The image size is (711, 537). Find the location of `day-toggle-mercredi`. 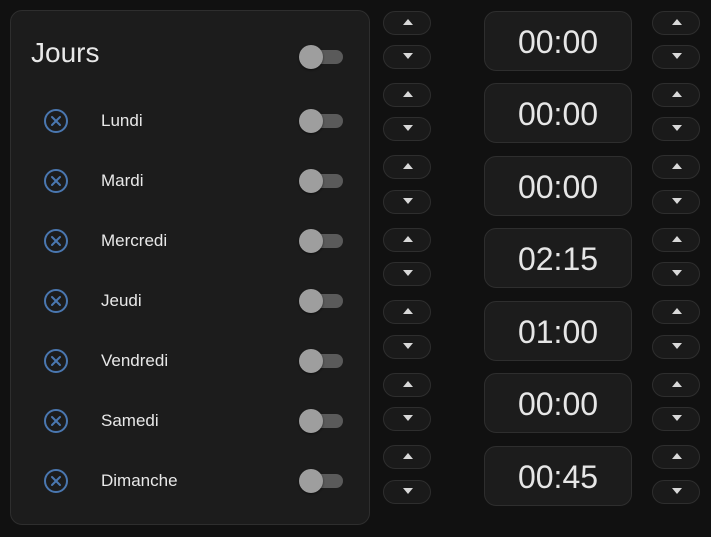

day-toggle-mercredi is located at coordinates (322, 241).